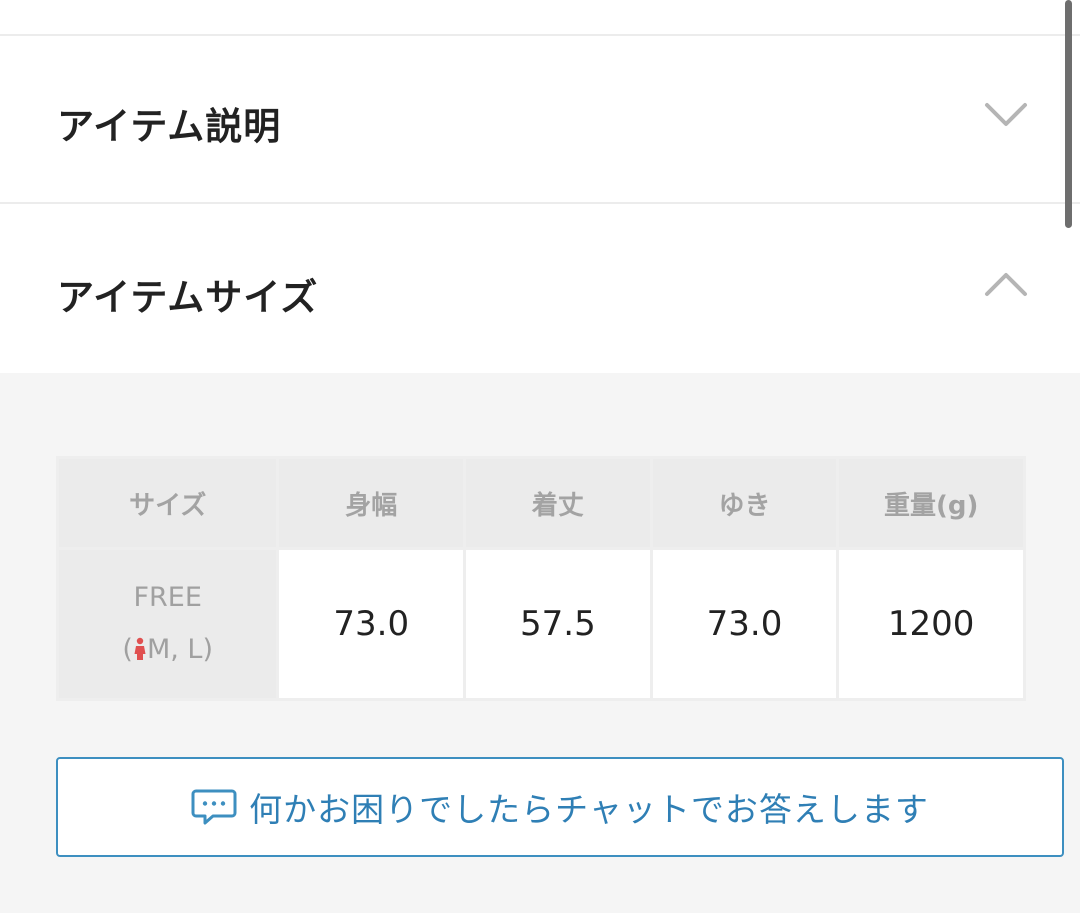 This screenshot has width=1080, height=913. I want to click on column-header-weight: 重量(g), so click(931, 503).